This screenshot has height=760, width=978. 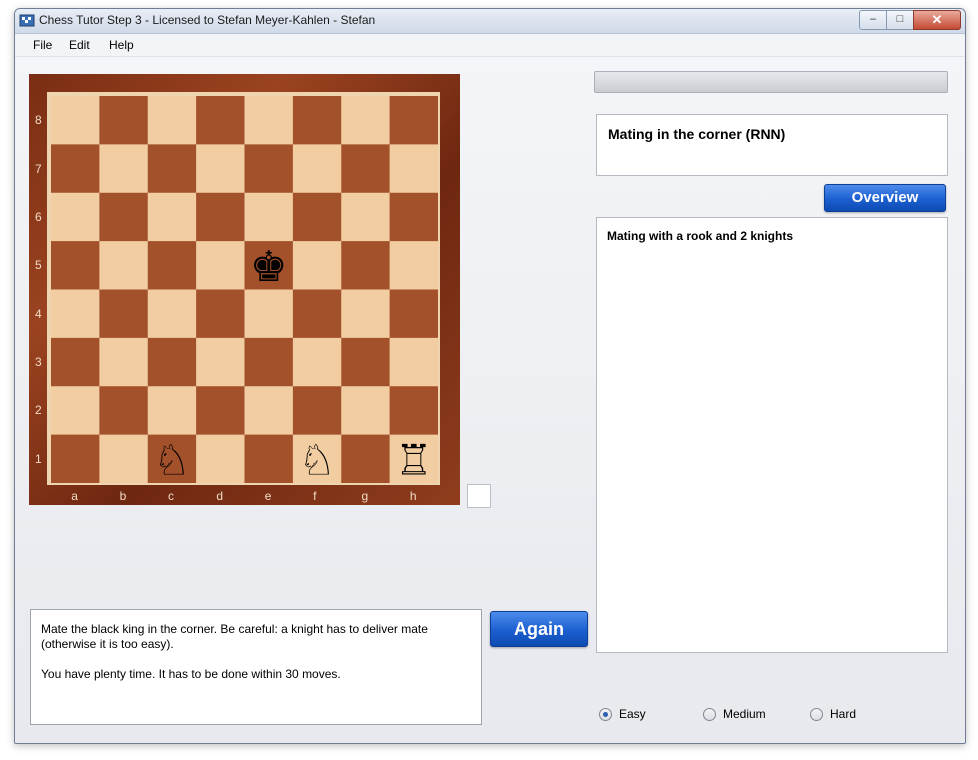 I want to click on black-king-piece-icon: ♚, so click(x=269, y=266).